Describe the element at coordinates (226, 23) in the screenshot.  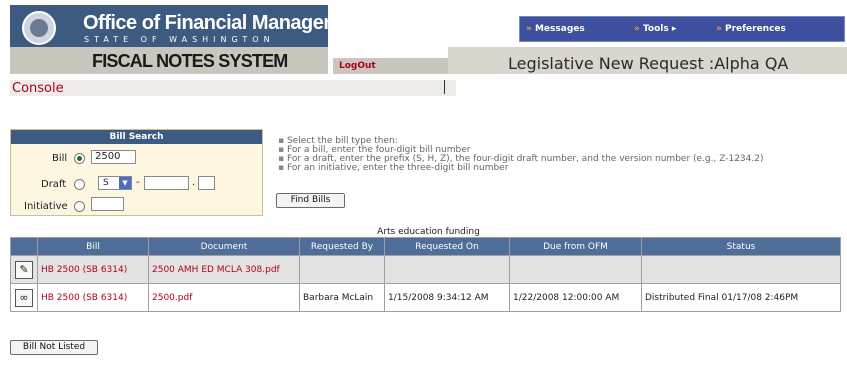
I see `org-title: Office of Financial Management` at that location.